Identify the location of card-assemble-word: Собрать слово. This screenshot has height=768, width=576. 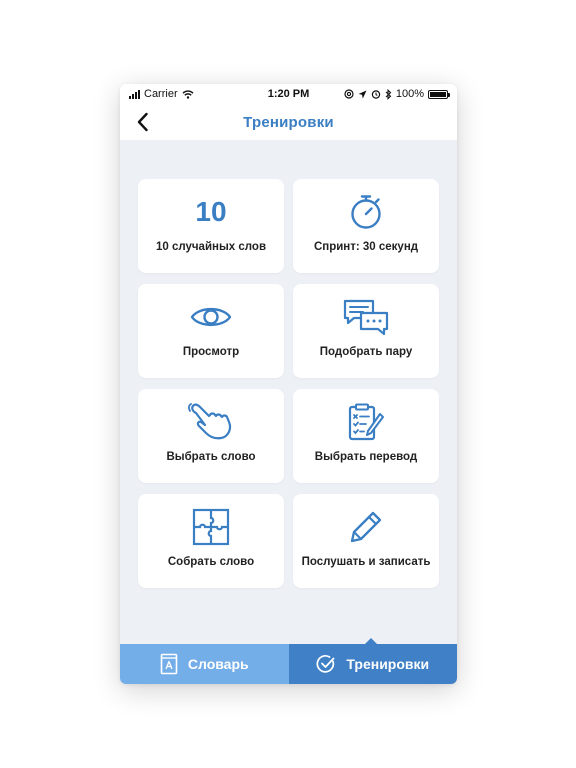
(211, 541).